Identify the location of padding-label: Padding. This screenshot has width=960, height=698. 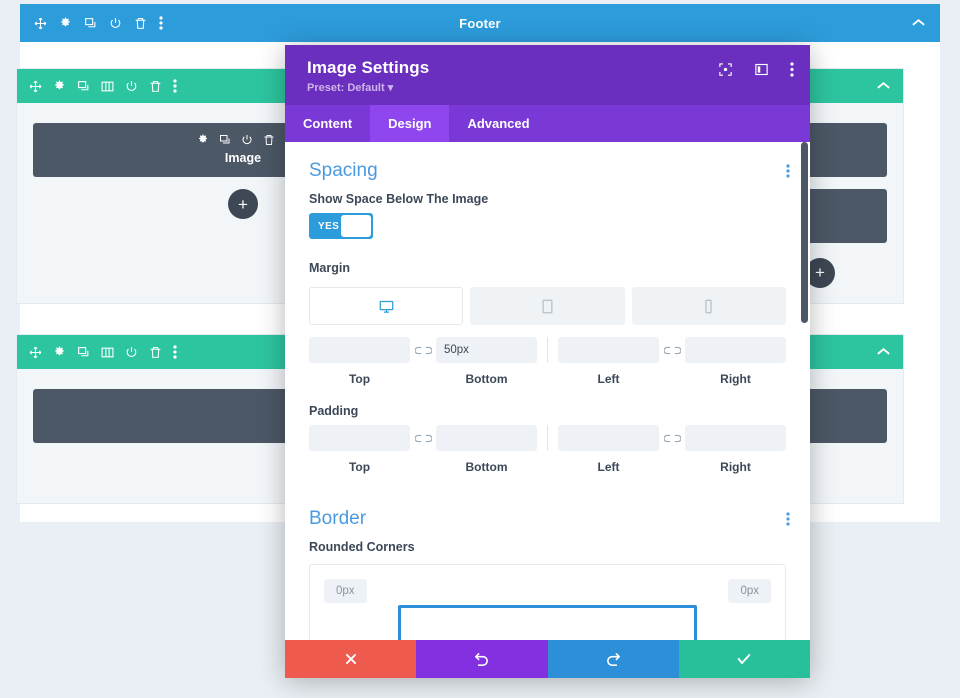
(334, 411).